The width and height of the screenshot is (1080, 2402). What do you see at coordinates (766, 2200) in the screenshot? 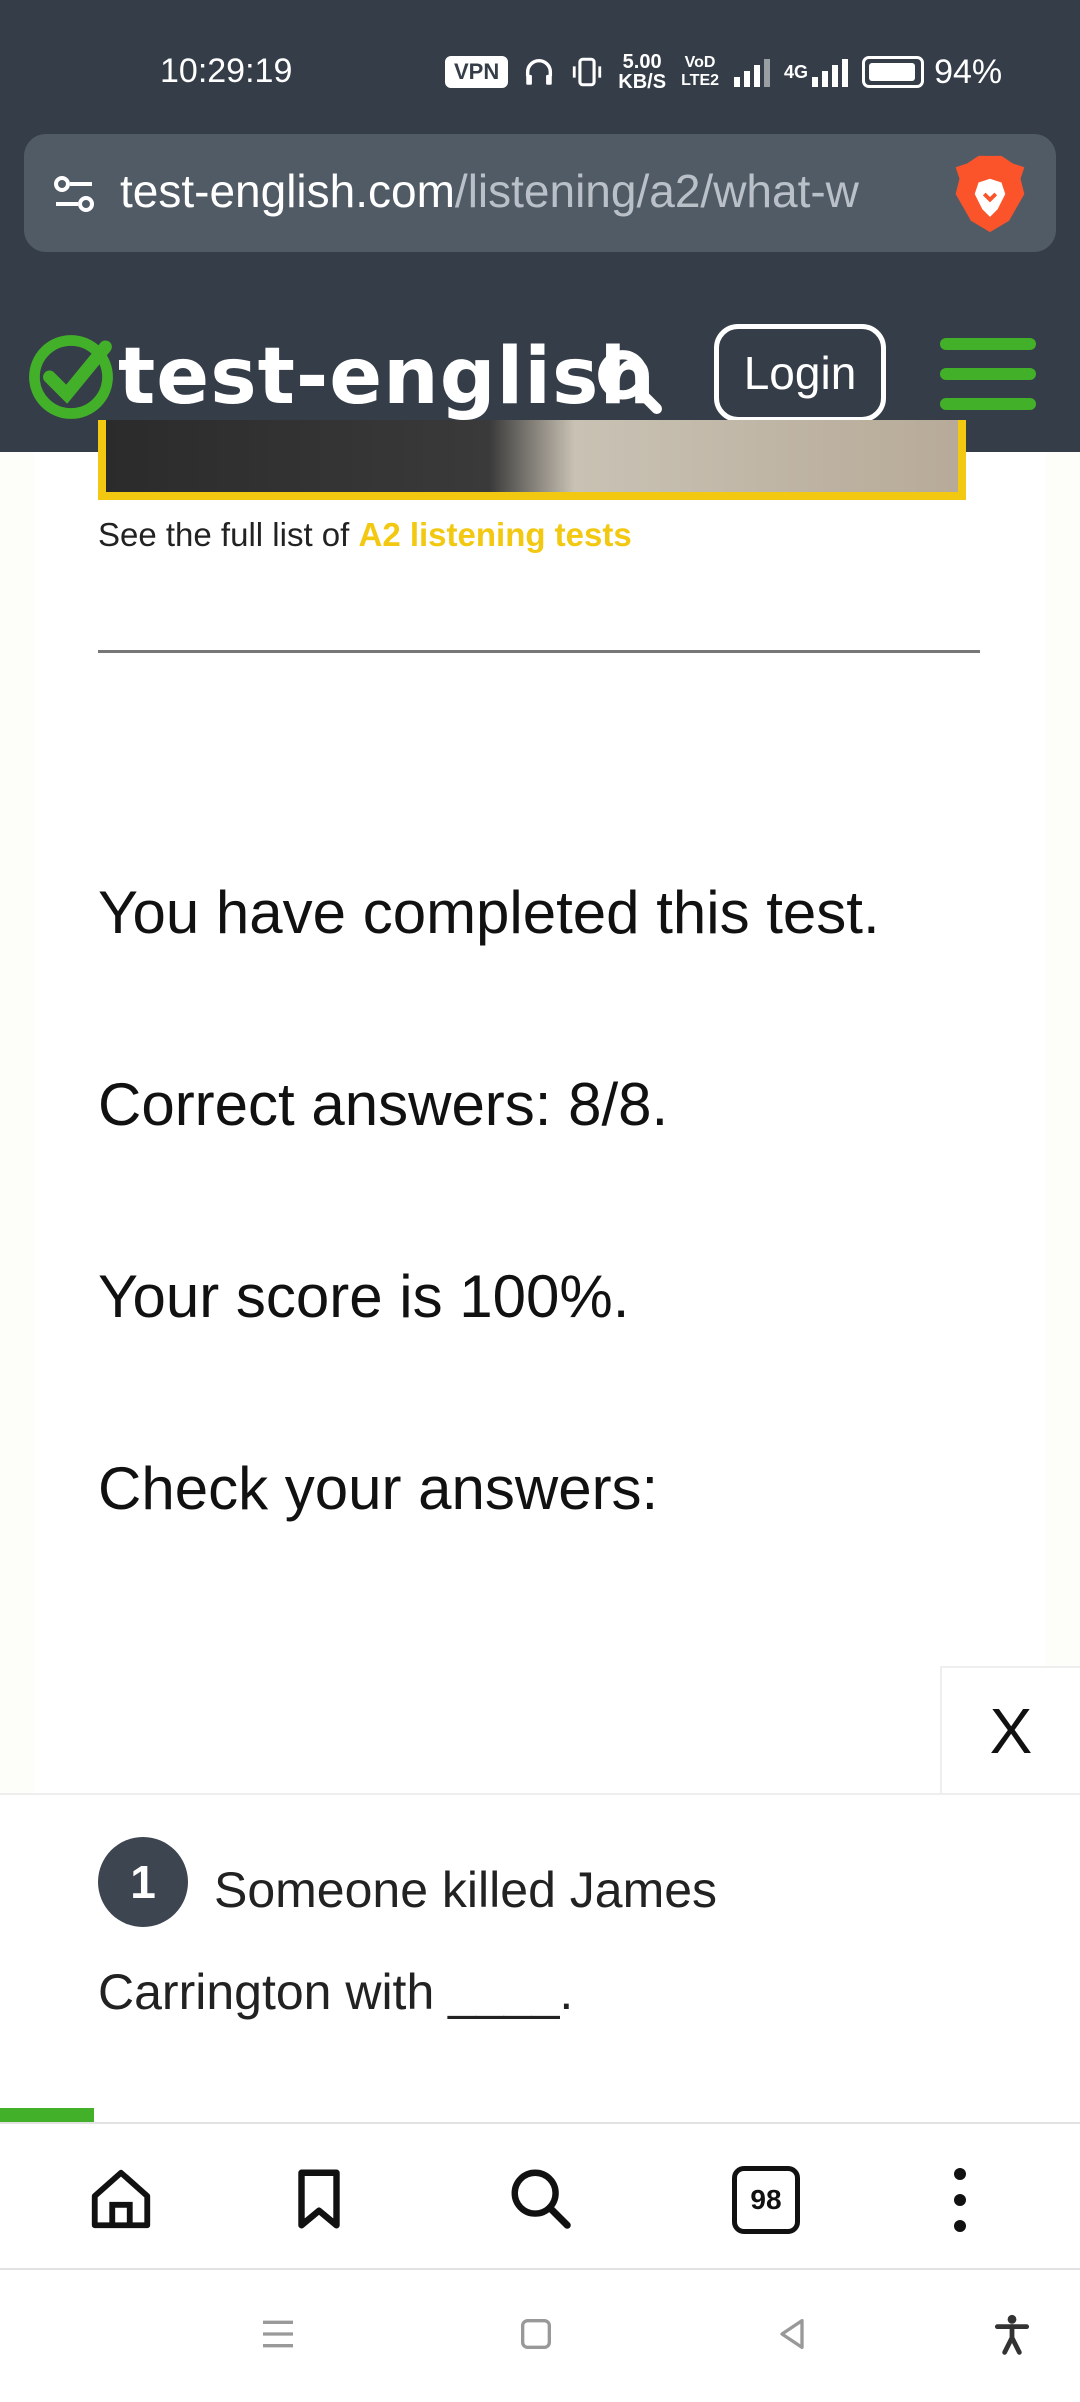
I see `tabs-count-button: 98` at bounding box center [766, 2200].